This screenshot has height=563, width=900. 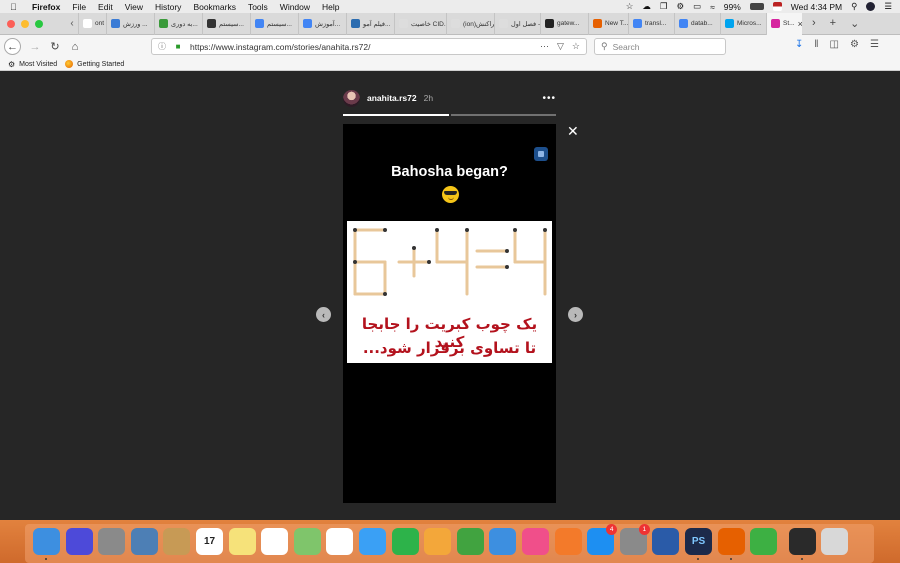 What do you see at coordinates (756, 6) in the screenshot?
I see `battery-icon` at bounding box center [756, 6].